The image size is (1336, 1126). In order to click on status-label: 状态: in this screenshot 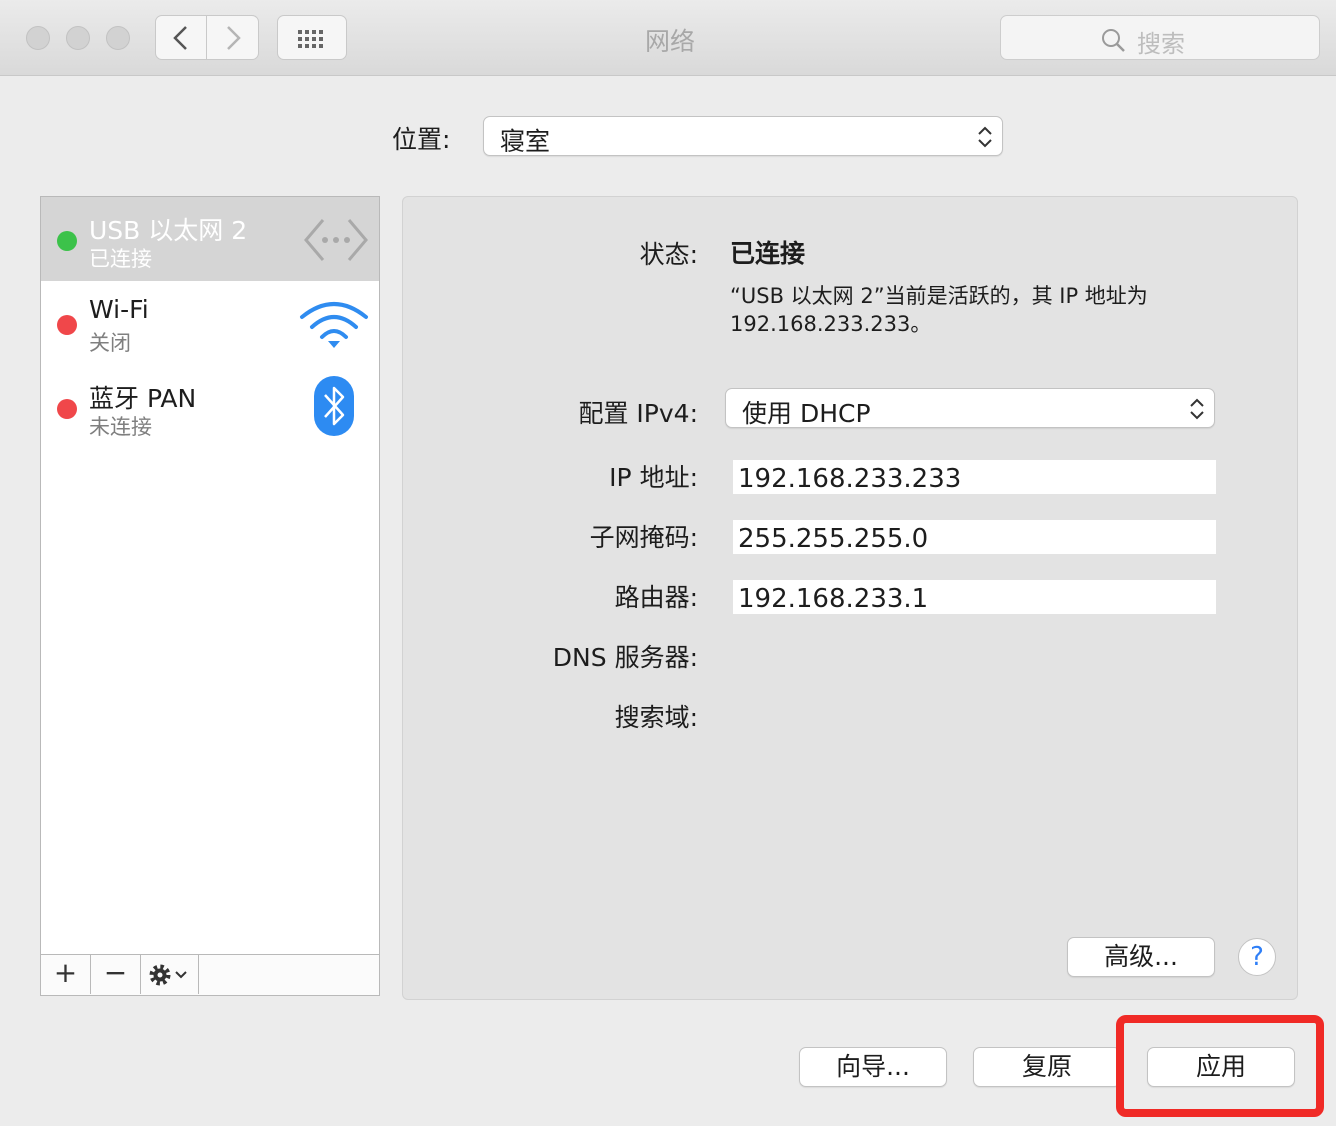, I will do `click(668, 254)`.